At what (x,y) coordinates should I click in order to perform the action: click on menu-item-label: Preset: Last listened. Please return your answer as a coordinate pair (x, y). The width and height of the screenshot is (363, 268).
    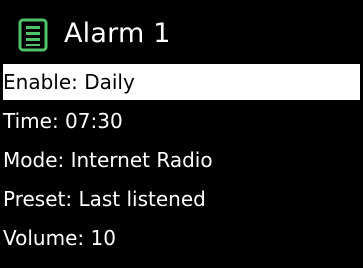
    Looking at the image, I should click on (104, 199).